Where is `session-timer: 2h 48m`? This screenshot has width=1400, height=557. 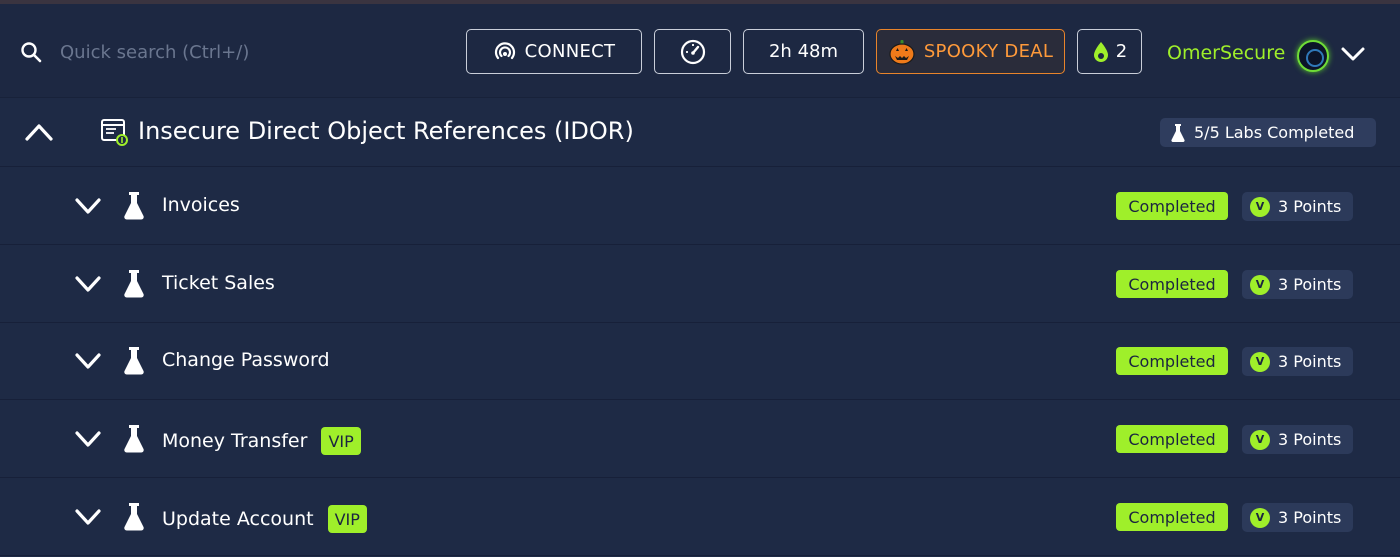
session-timer: 2h 48m is located at coordinates (803, 51).